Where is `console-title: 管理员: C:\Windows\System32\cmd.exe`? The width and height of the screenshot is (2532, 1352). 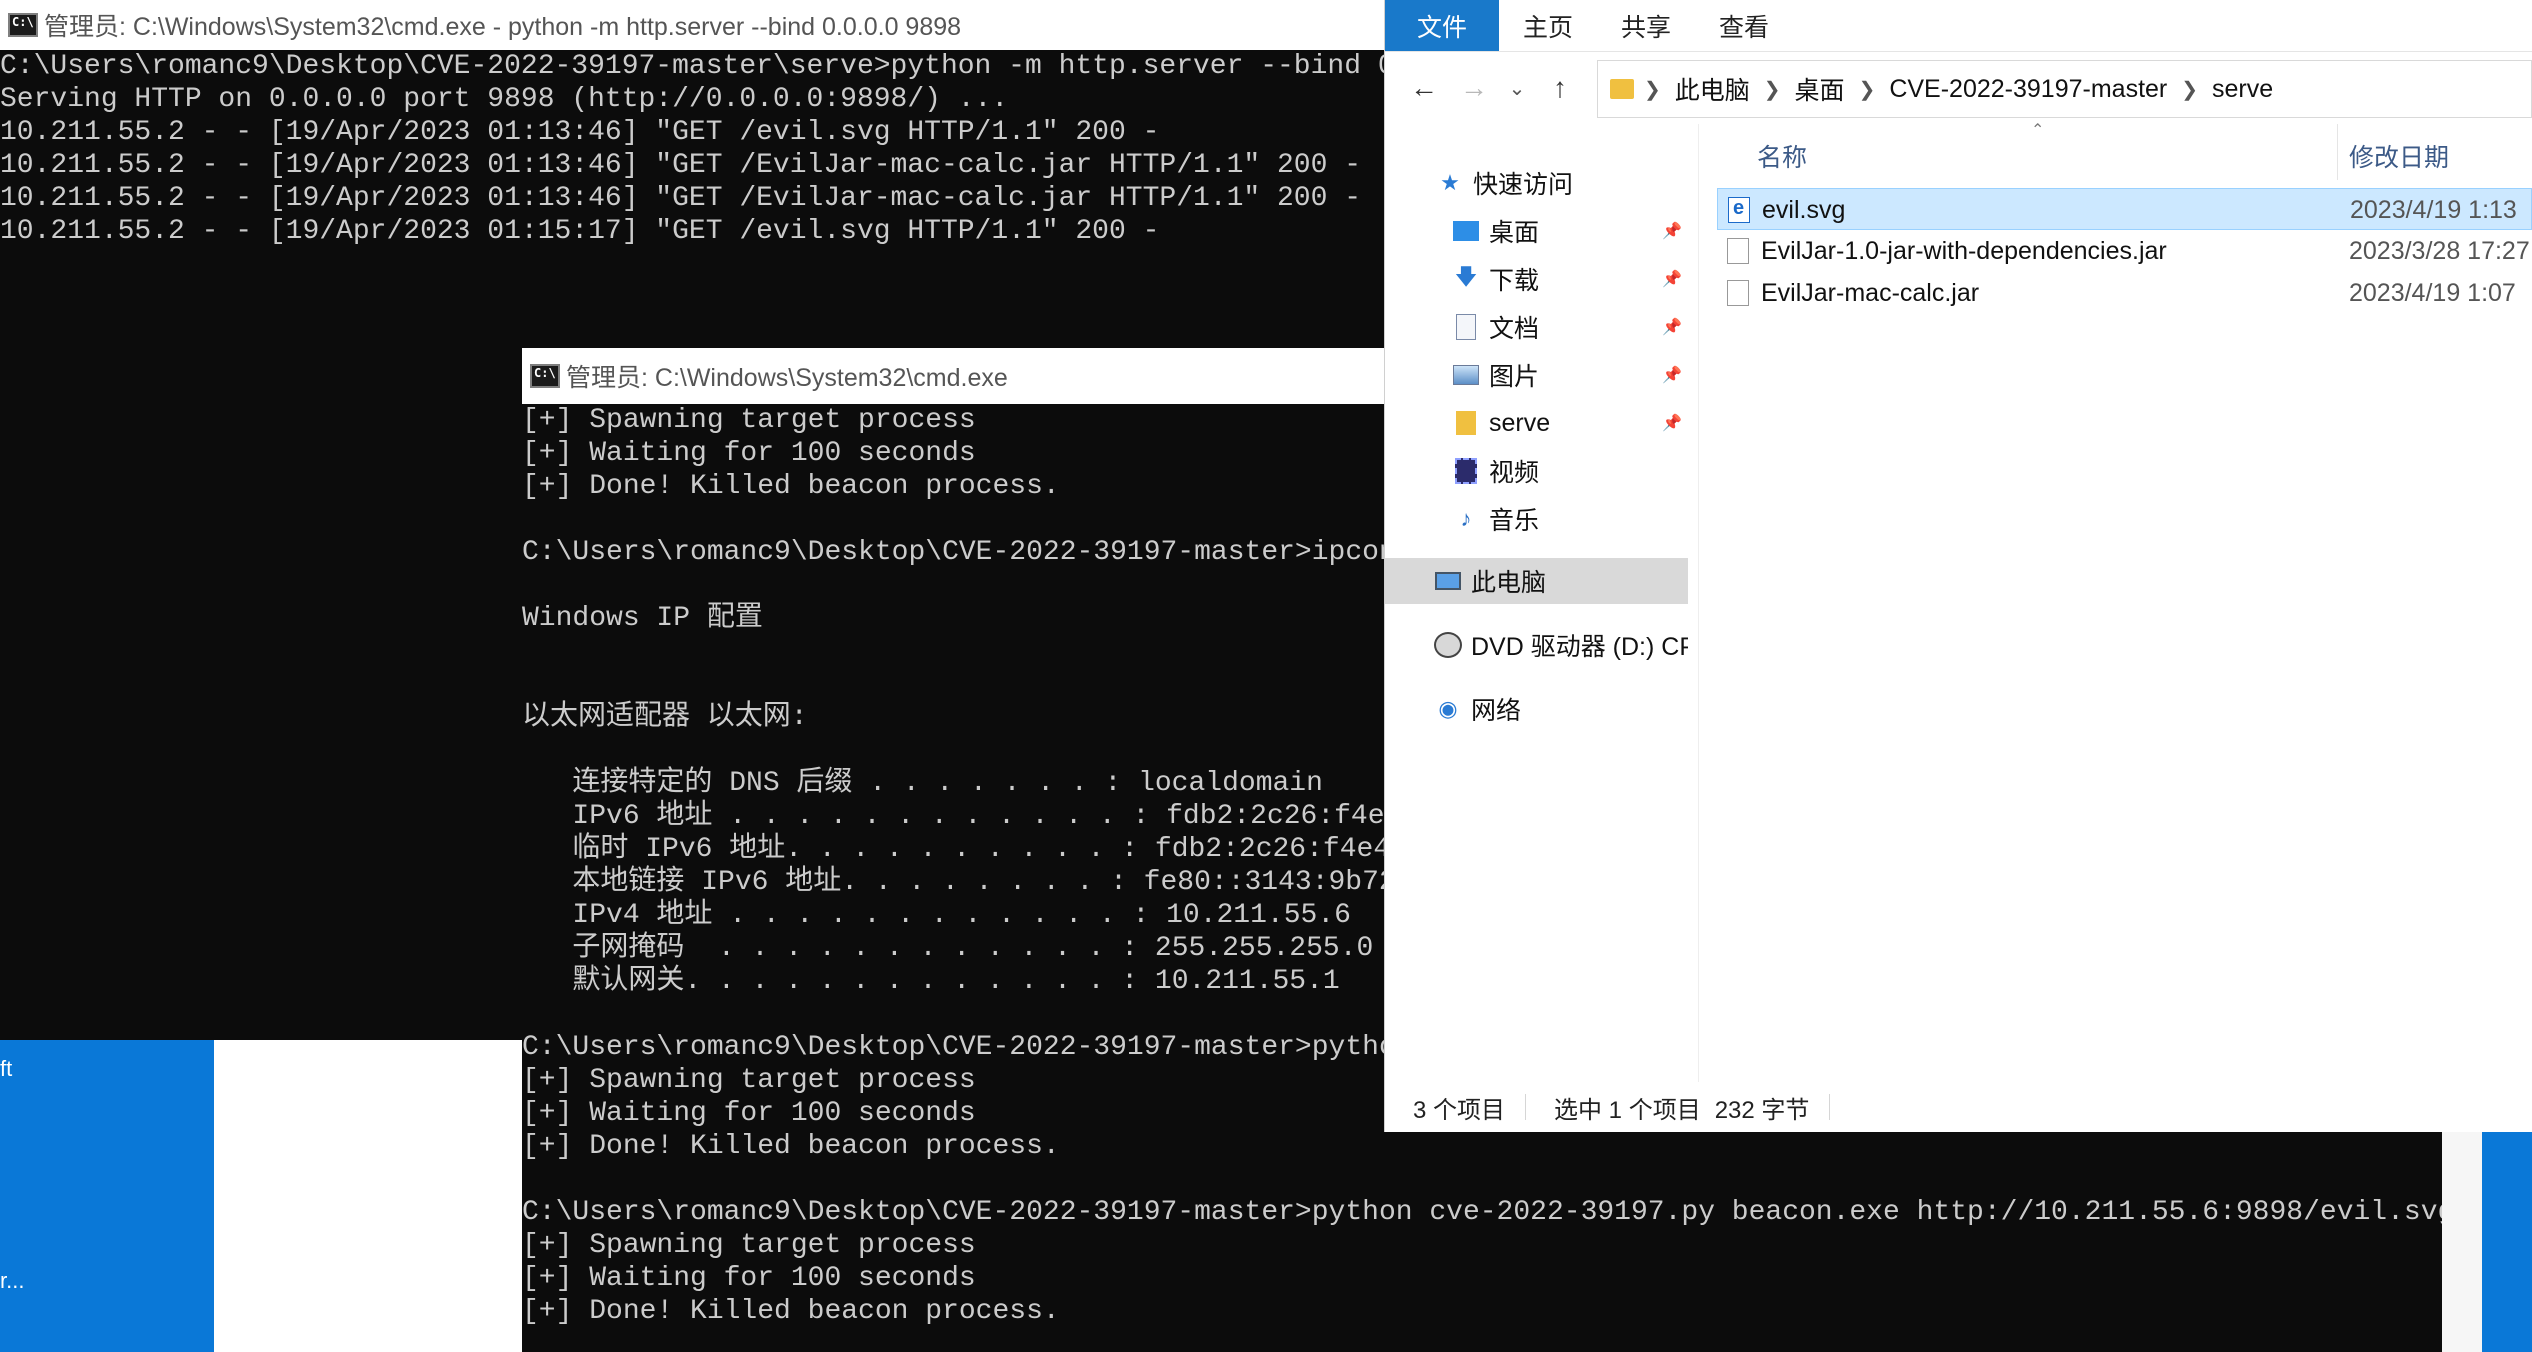
console-title: 管理员: C:\Windows\System32\cmd.exe is located at coordinates (787, 378).